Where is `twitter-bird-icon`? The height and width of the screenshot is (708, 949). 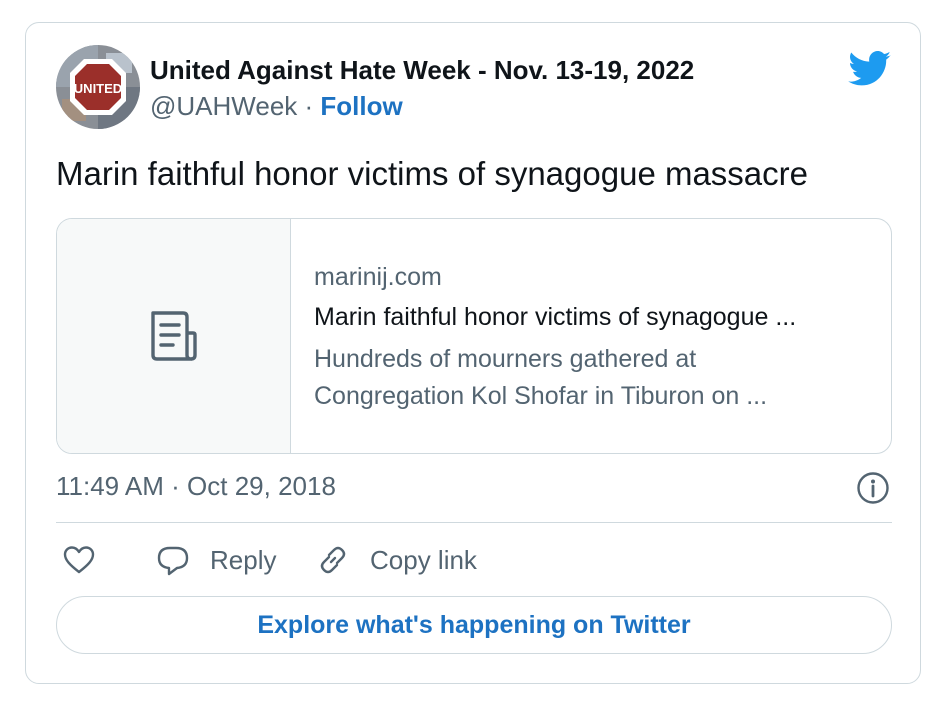 twitter-bird-icon is located at coordinates (870, 69).